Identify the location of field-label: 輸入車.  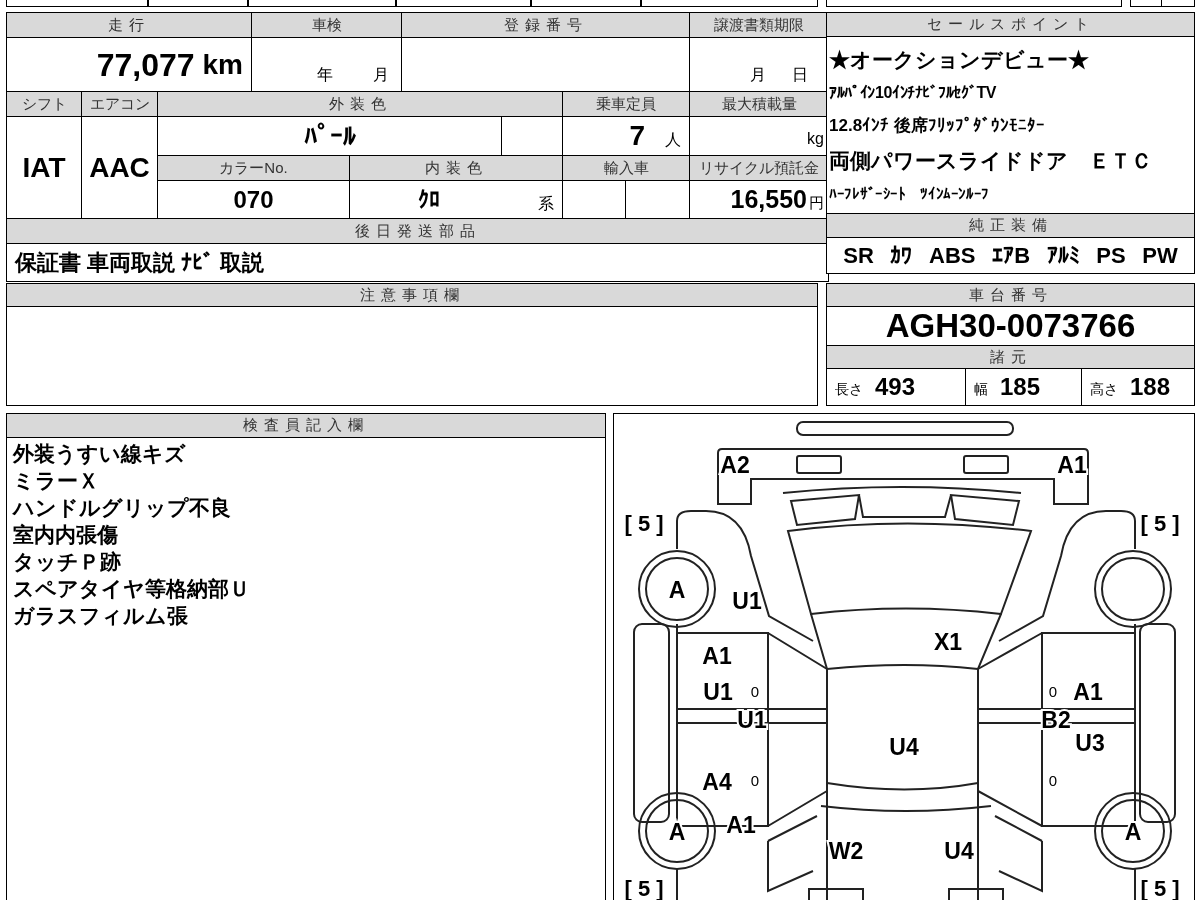
(626, 168).